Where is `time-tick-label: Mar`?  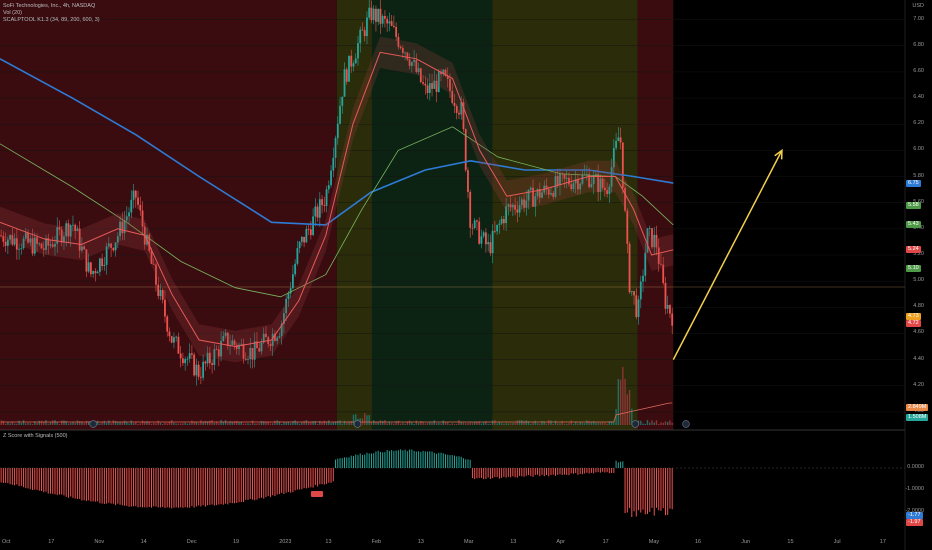
time-tick-label: Mar is located at coordinates (469, 542).